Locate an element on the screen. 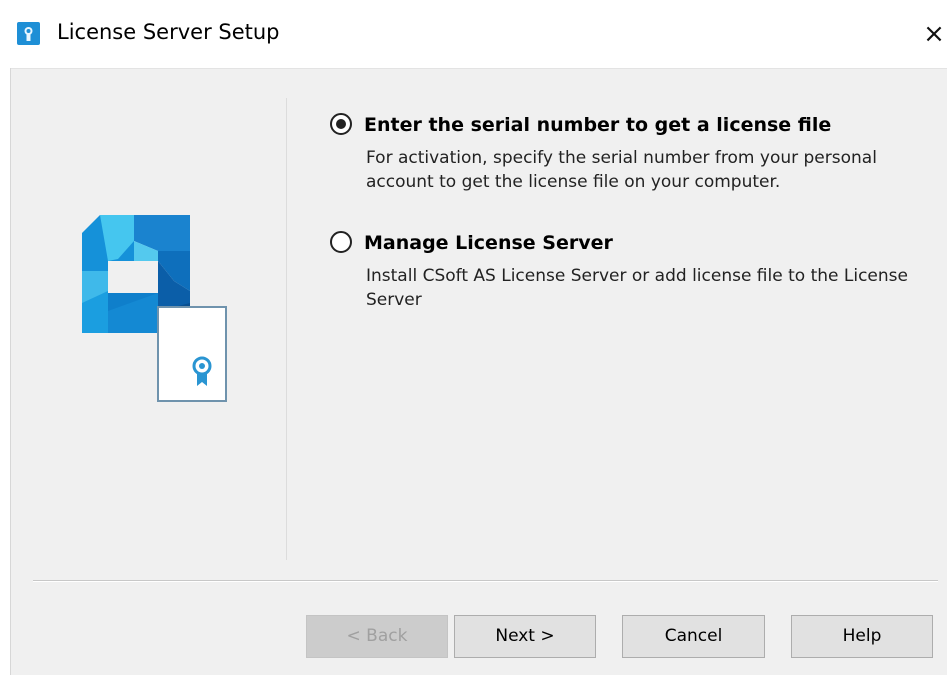 Image resolution: width=947 pixels, height=675 pixels. close-button: × is located at coordinates (930, 34).